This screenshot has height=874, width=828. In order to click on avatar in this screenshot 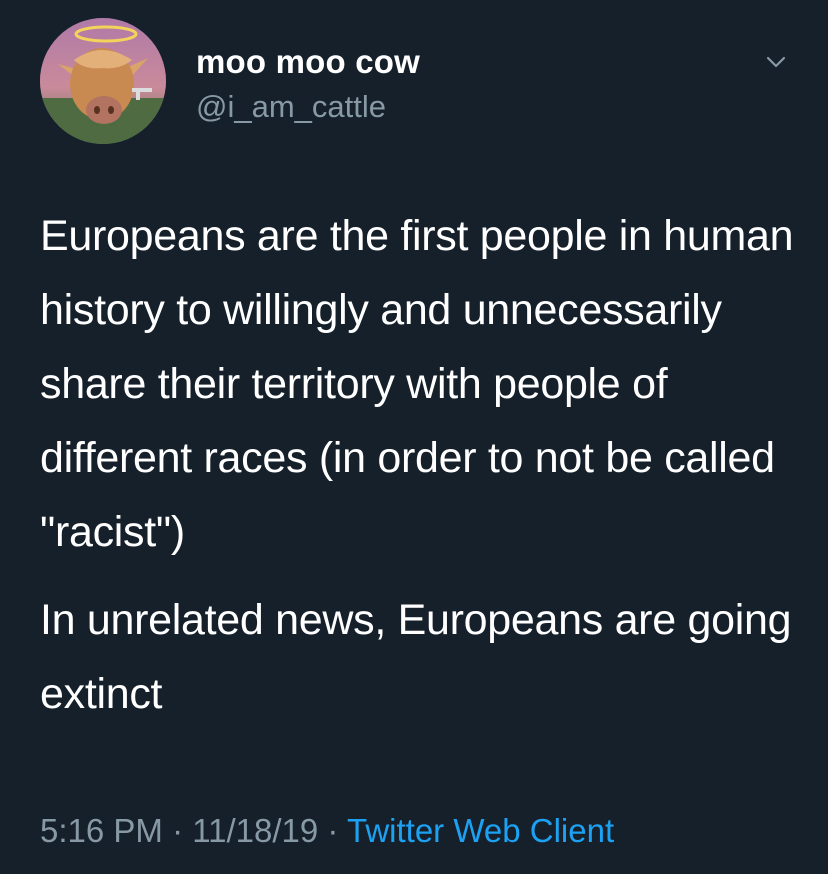, I will do `click(103, 81)`.